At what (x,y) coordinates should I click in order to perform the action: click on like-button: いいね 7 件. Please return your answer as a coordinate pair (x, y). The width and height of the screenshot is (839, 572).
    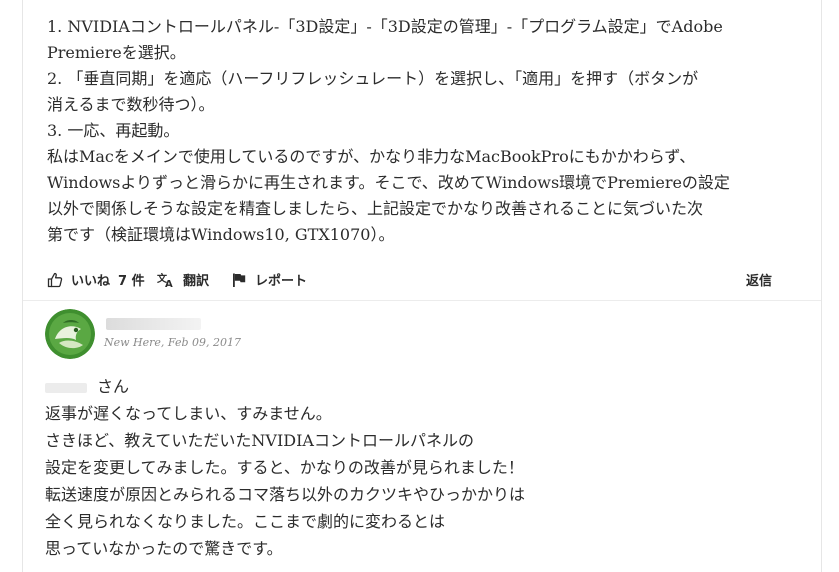
    Looking at the image, I should click on (96, 279).